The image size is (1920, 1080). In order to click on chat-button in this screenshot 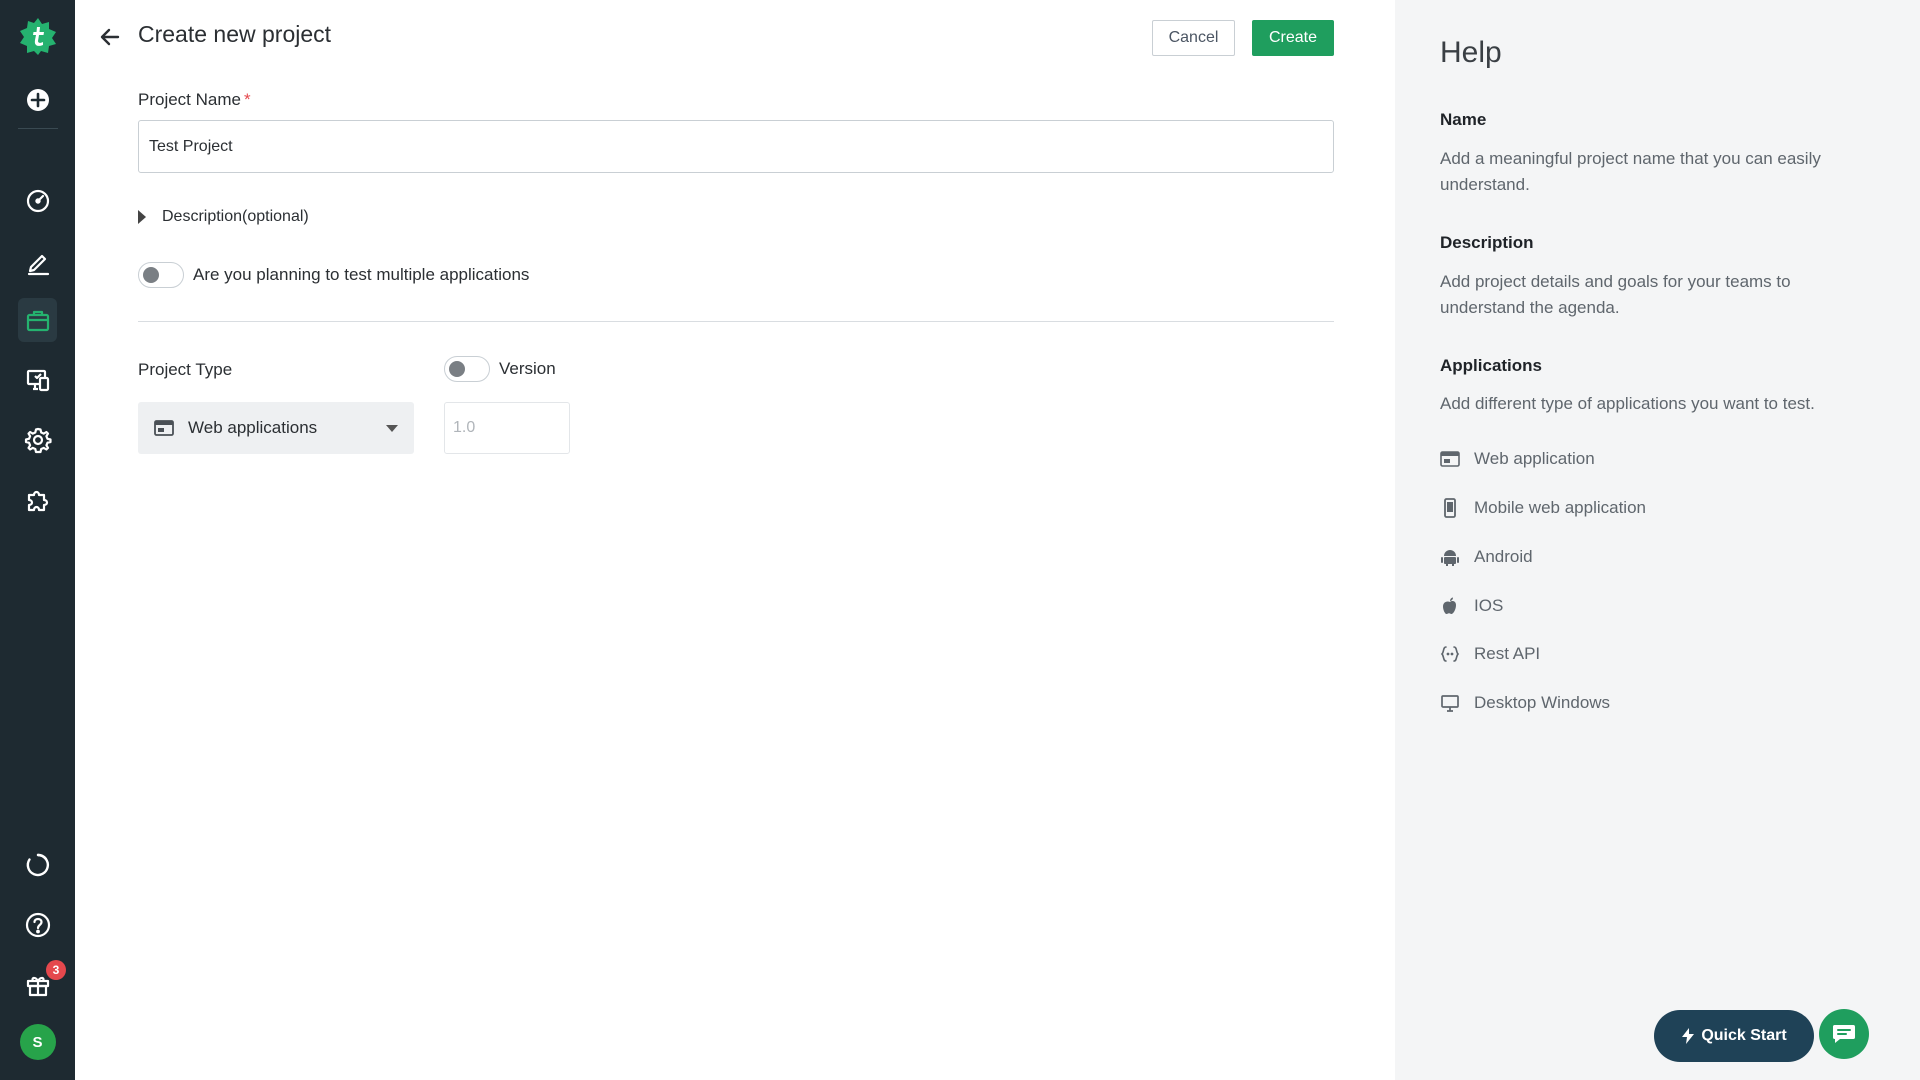, I will do `click(1844, 1034)`.